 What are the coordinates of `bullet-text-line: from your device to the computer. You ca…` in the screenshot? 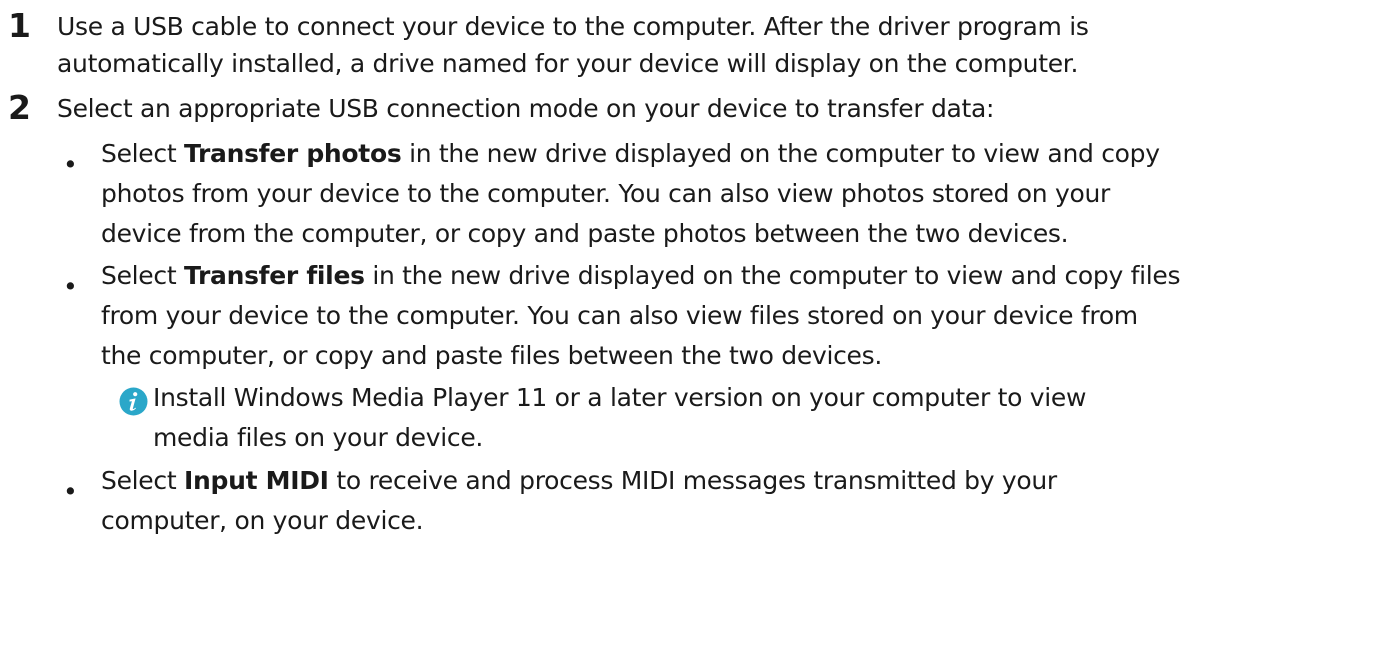 It's located at (619, 315).